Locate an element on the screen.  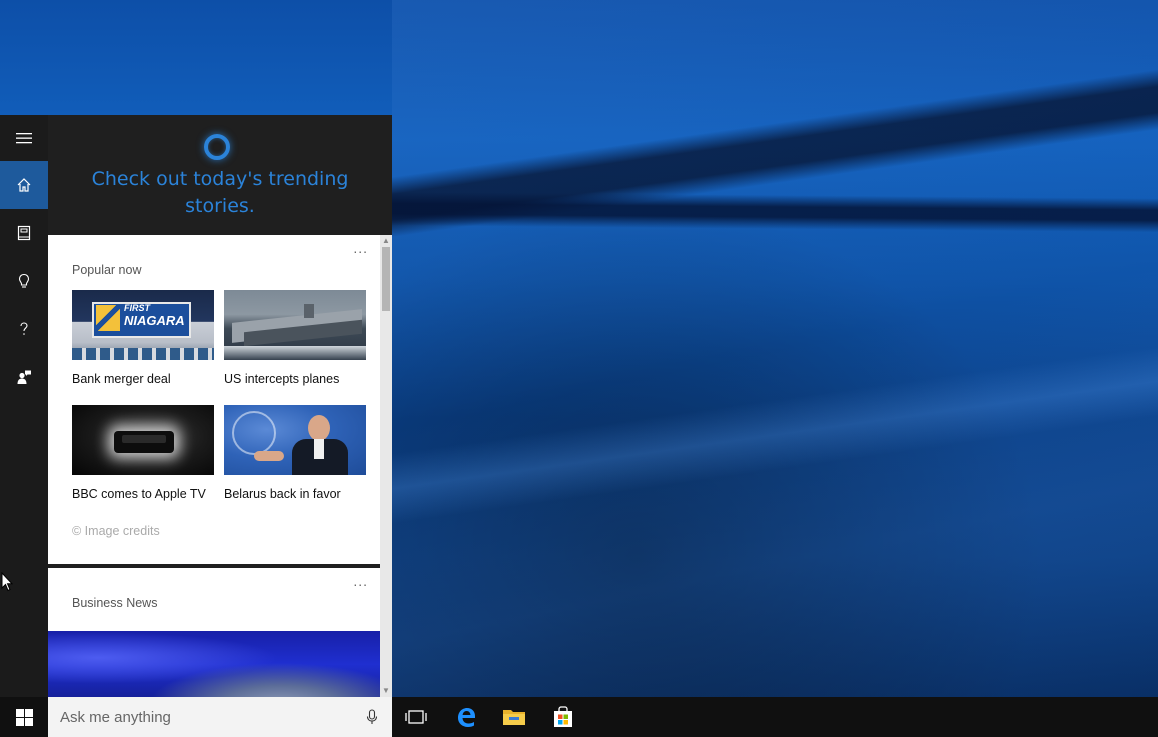
scroll-down-arrow-icon: ▼ is located at coordinates (386, 691).